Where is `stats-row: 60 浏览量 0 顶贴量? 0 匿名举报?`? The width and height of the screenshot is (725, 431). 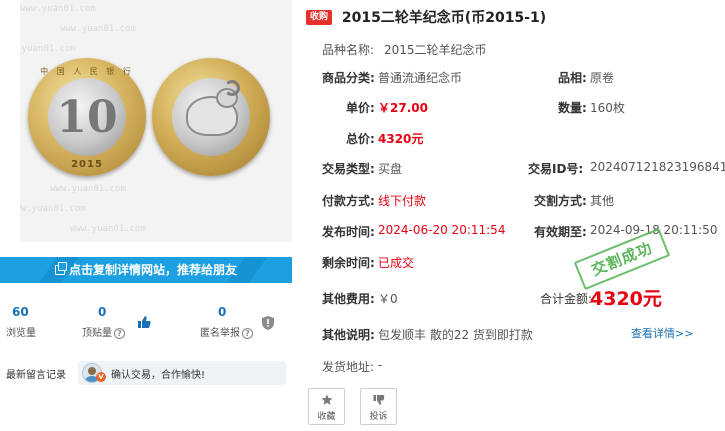
stats-row: 60 浏览量 0 顶贴量? 0 匿名举报? is located at coordinates (146, 325).